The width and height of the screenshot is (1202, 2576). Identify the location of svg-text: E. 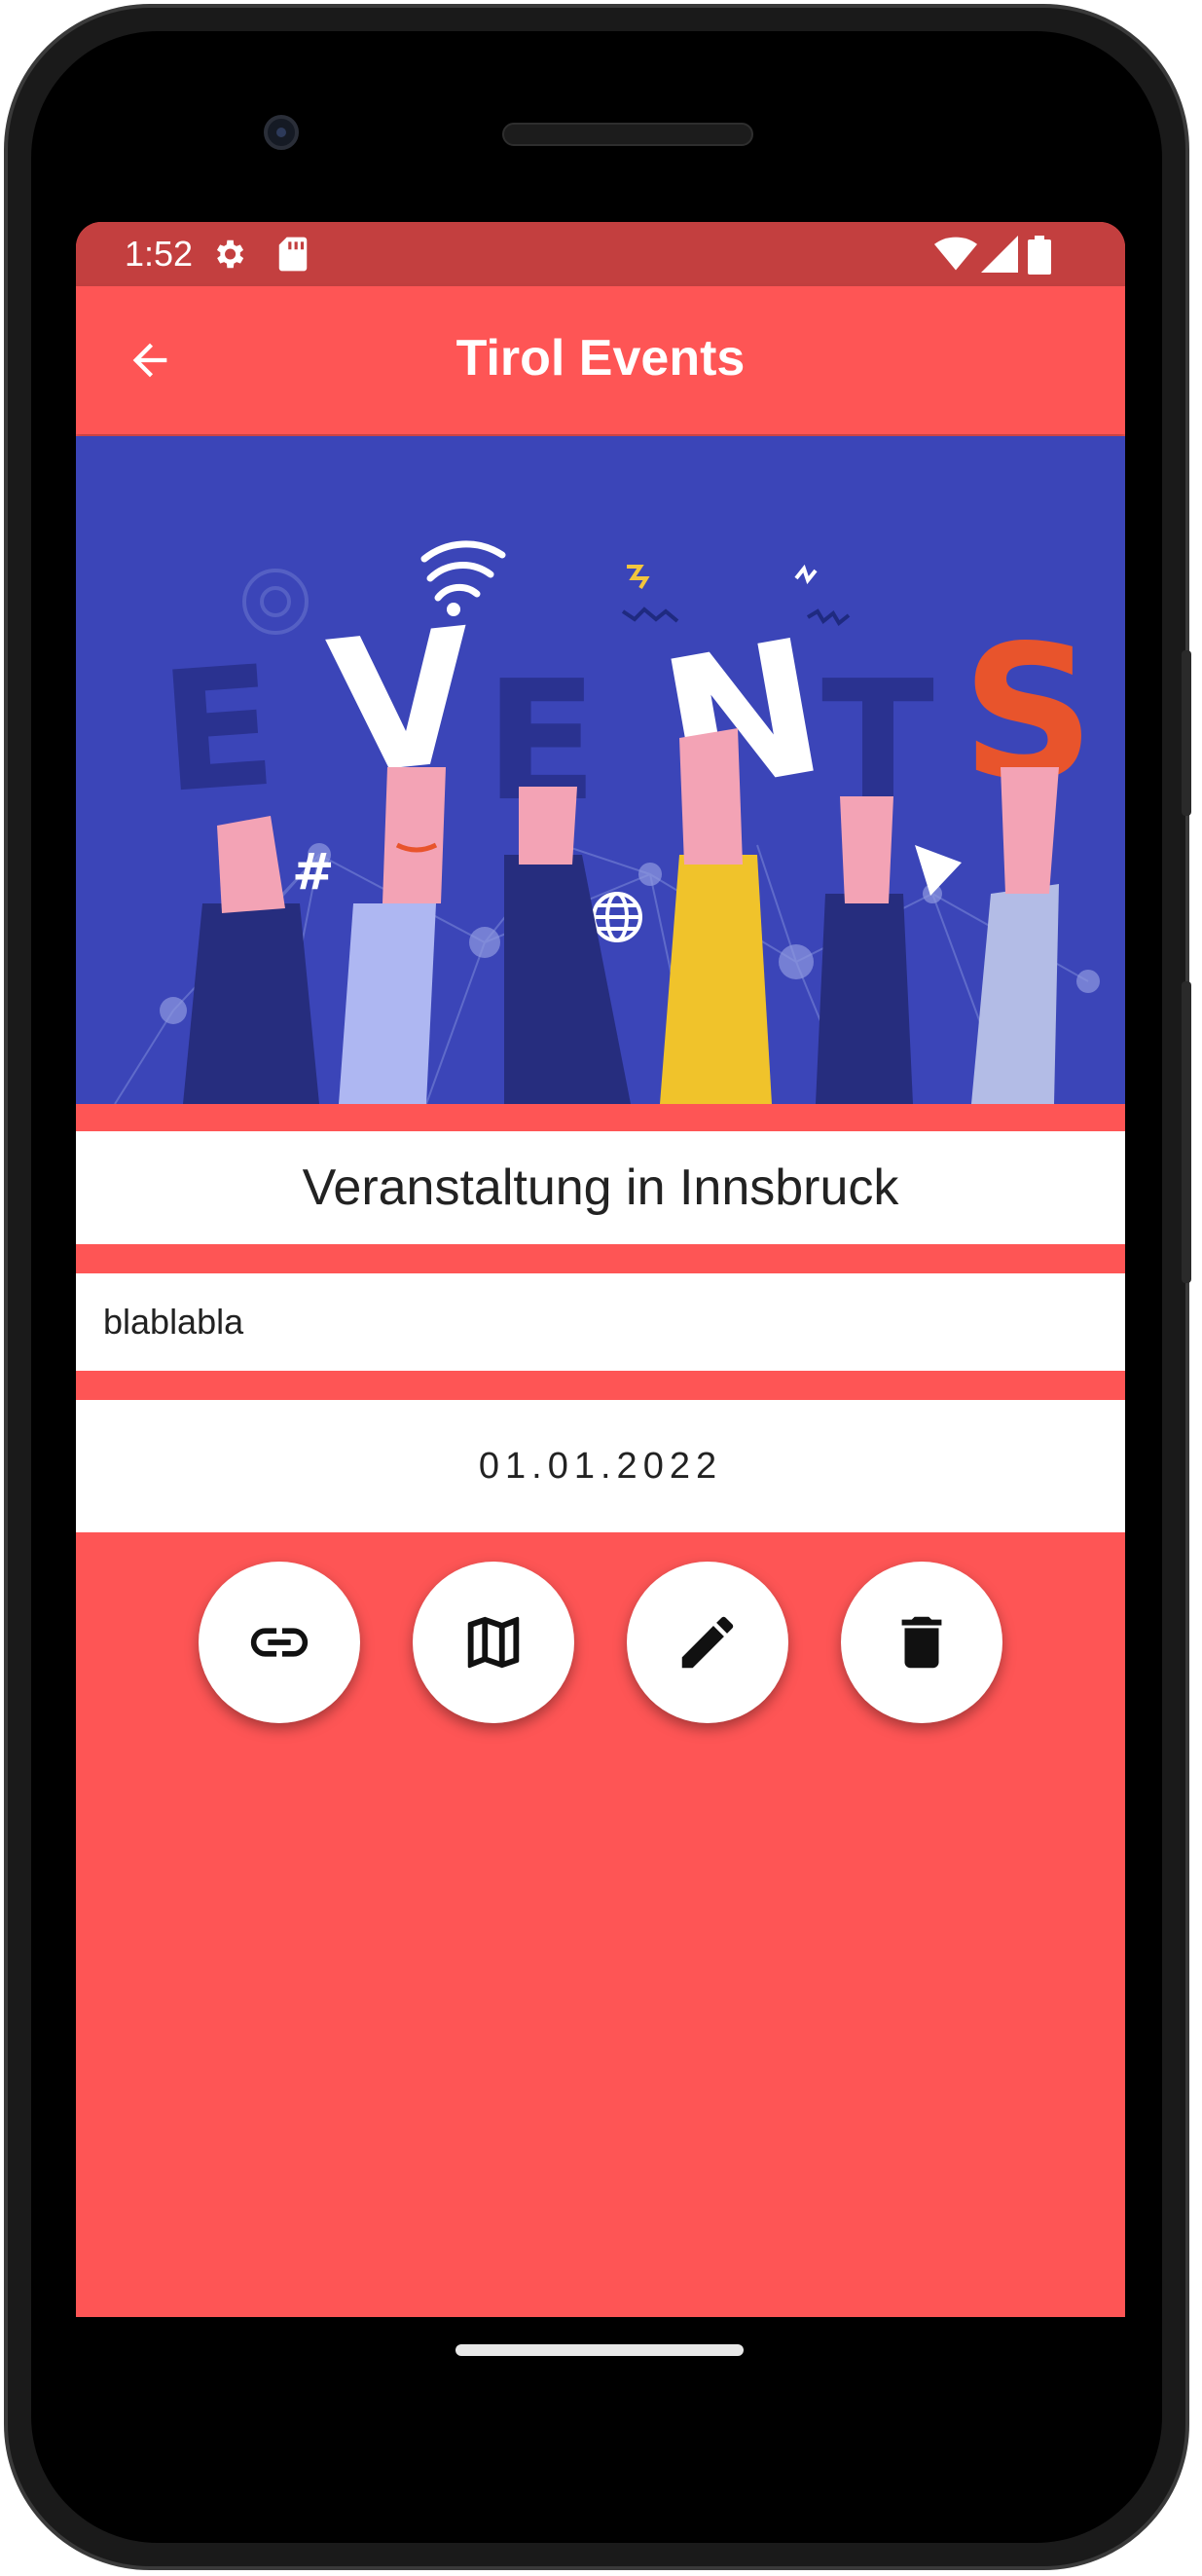
(218, 730).